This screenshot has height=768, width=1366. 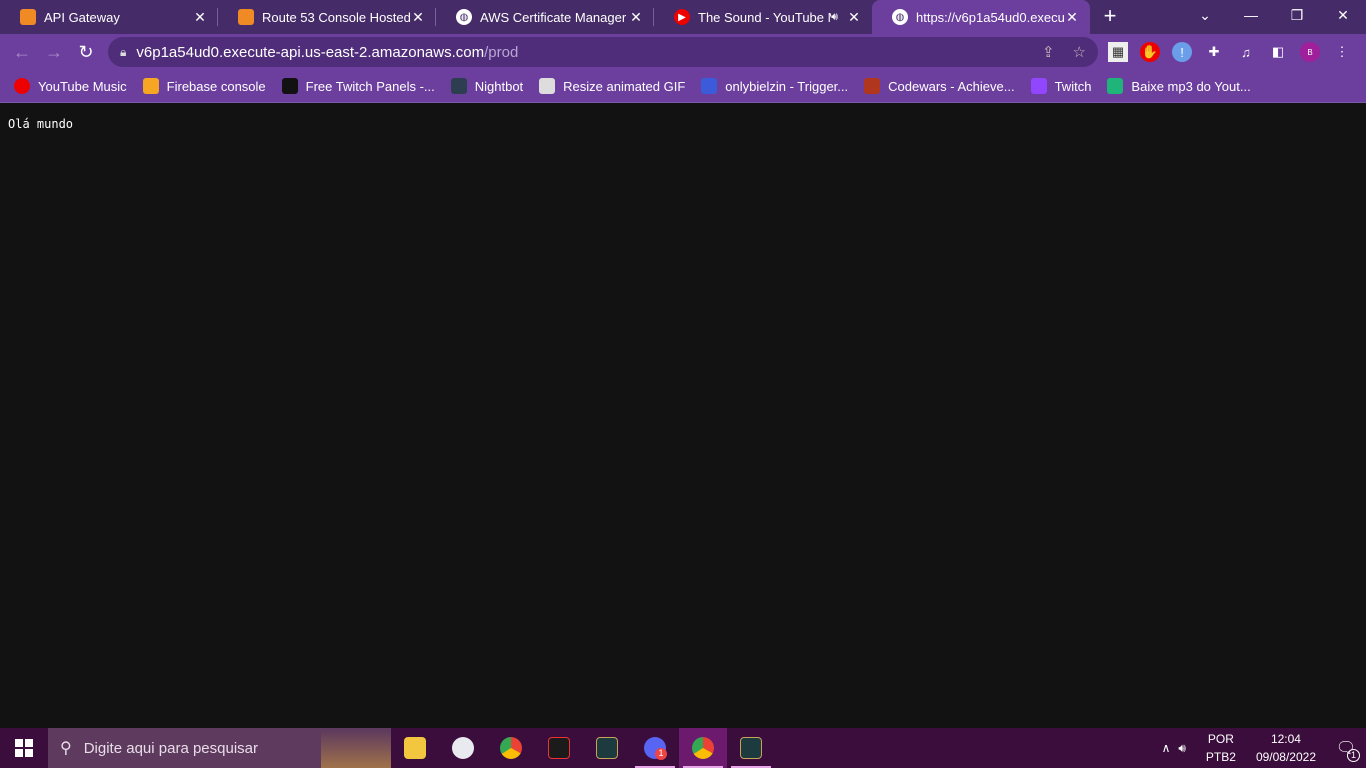 I want to click on bookmark: Nightbot, so click(x=486, y=86).